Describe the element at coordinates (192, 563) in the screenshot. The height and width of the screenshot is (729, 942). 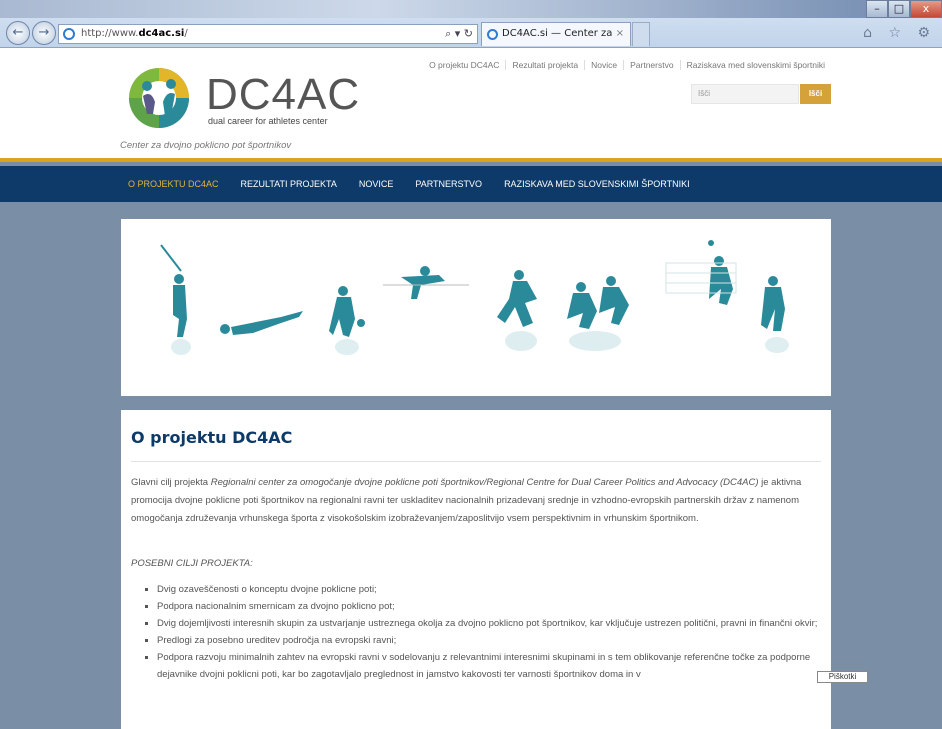
I see `goals-heading: POSEBNI CILJI PROJEKTA:` at that location.